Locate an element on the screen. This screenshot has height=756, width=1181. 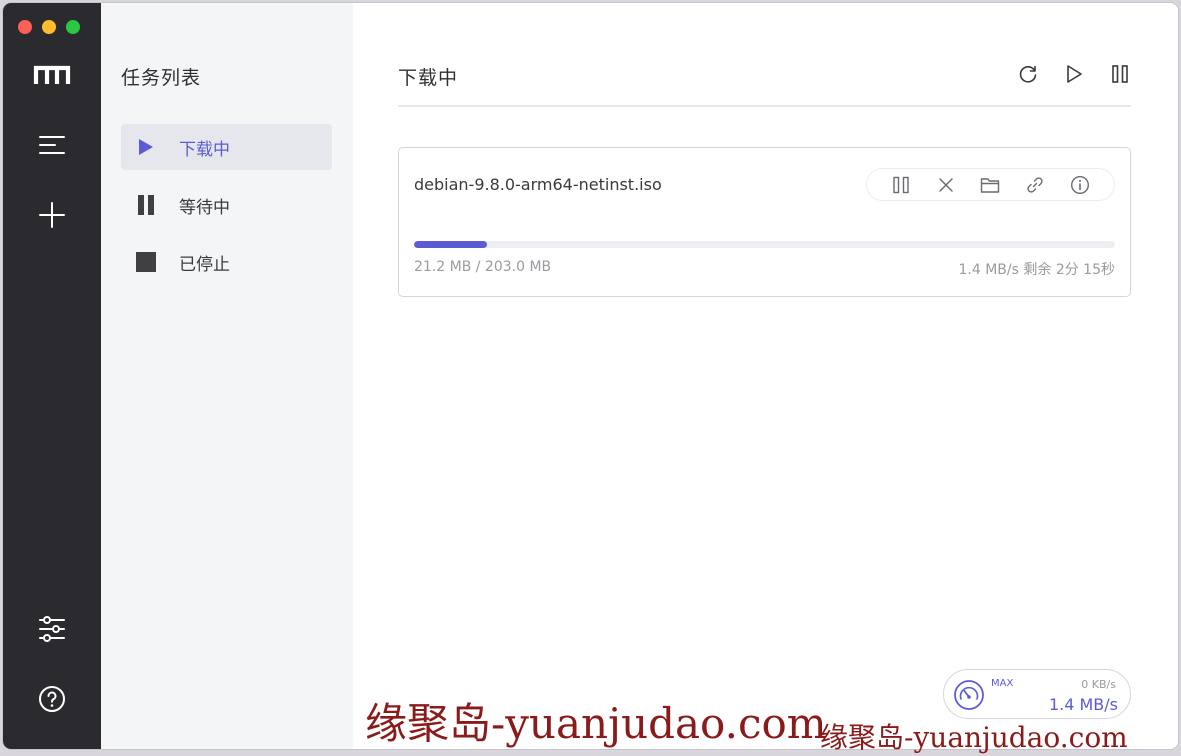
task-speed-remaining: 1.4 MB/s 剩余 2分 15秒 is located at coordinates (1036, 270).